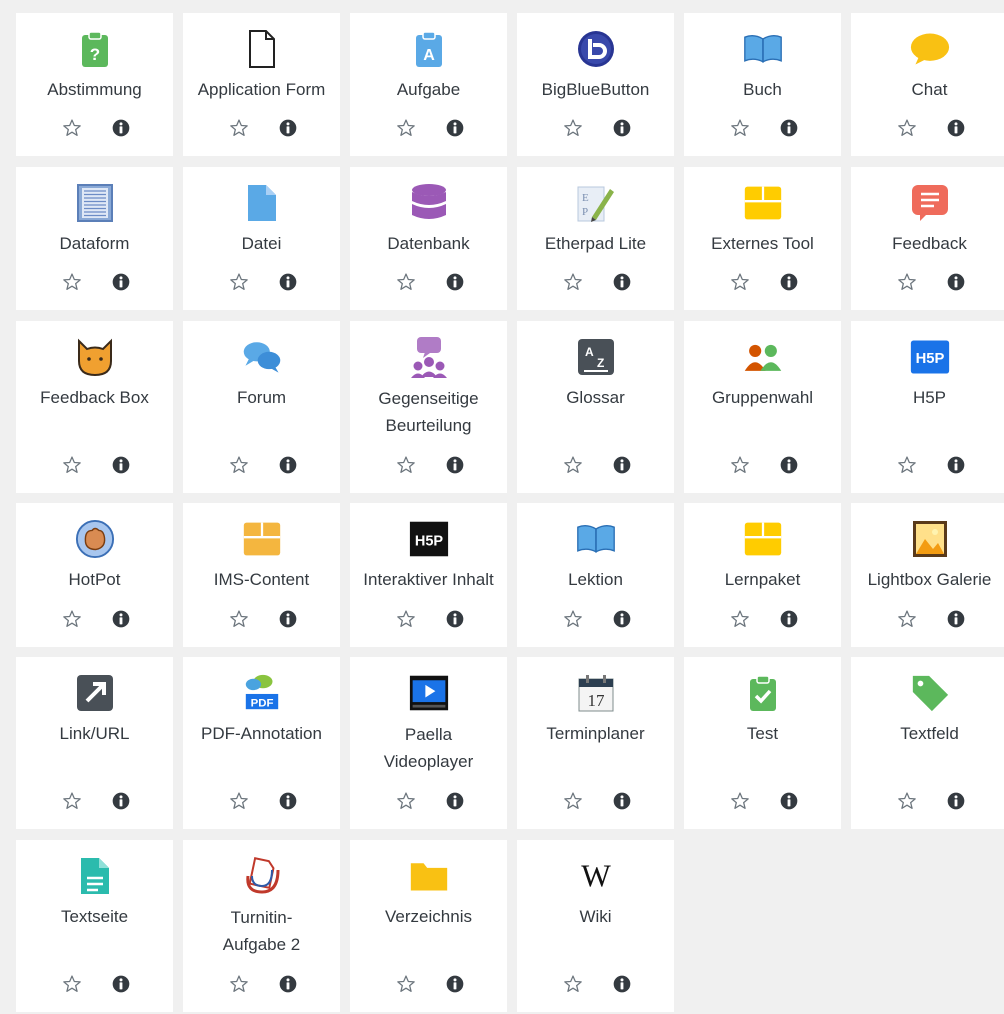  What do you see at coordinates (94, 84) in the screenshot?
I see `activity-tile: ? Abstimmung` at bounding box center [94, 84].